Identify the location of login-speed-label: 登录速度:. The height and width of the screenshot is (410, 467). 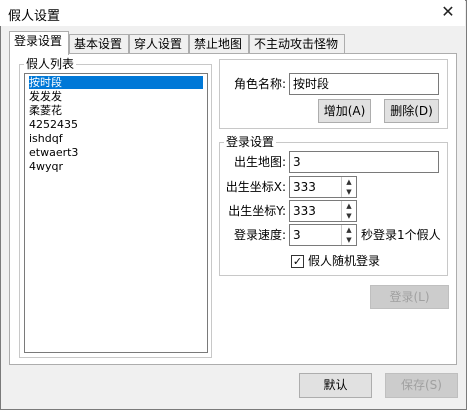
(259, 235).